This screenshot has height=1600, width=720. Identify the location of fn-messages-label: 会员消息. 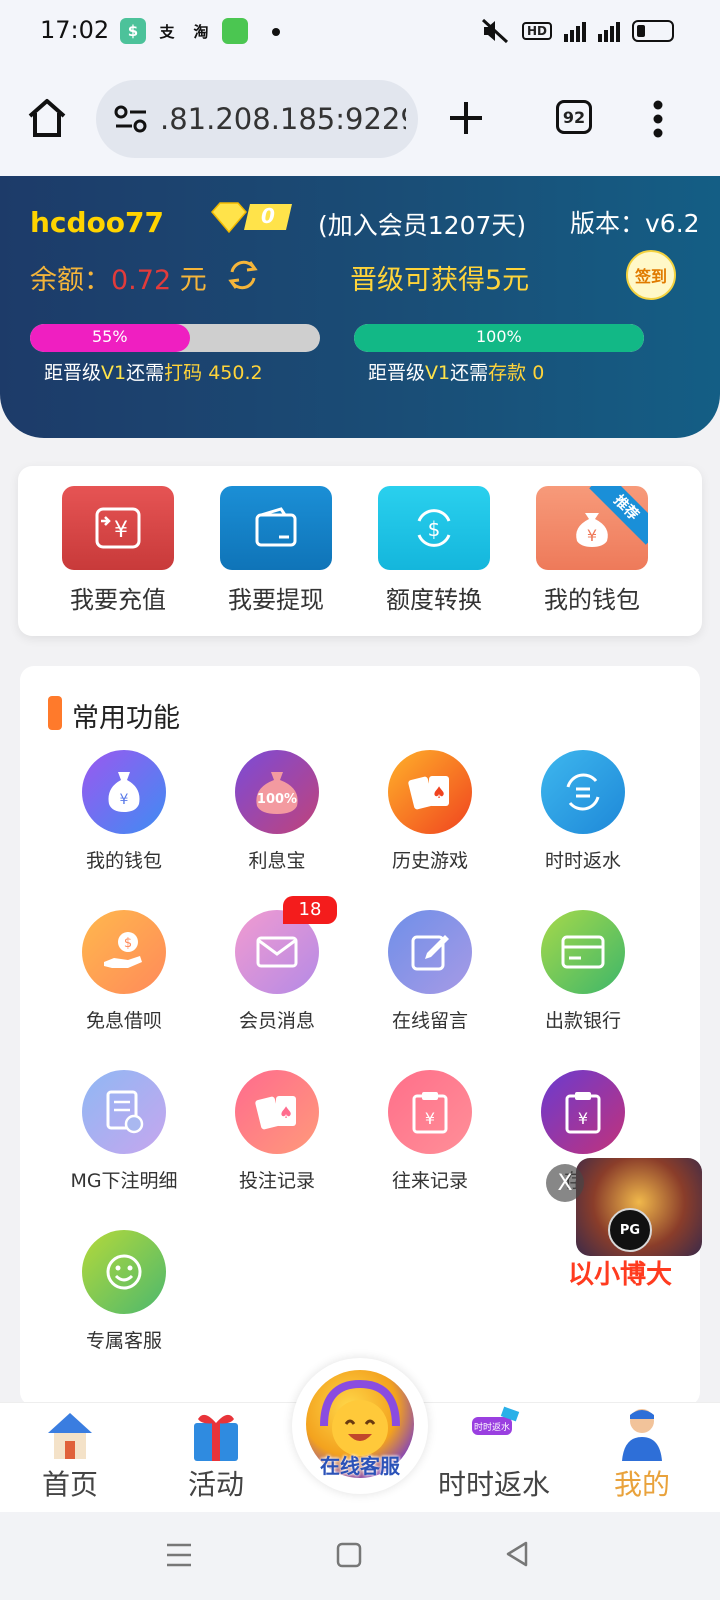
(276, 1021).